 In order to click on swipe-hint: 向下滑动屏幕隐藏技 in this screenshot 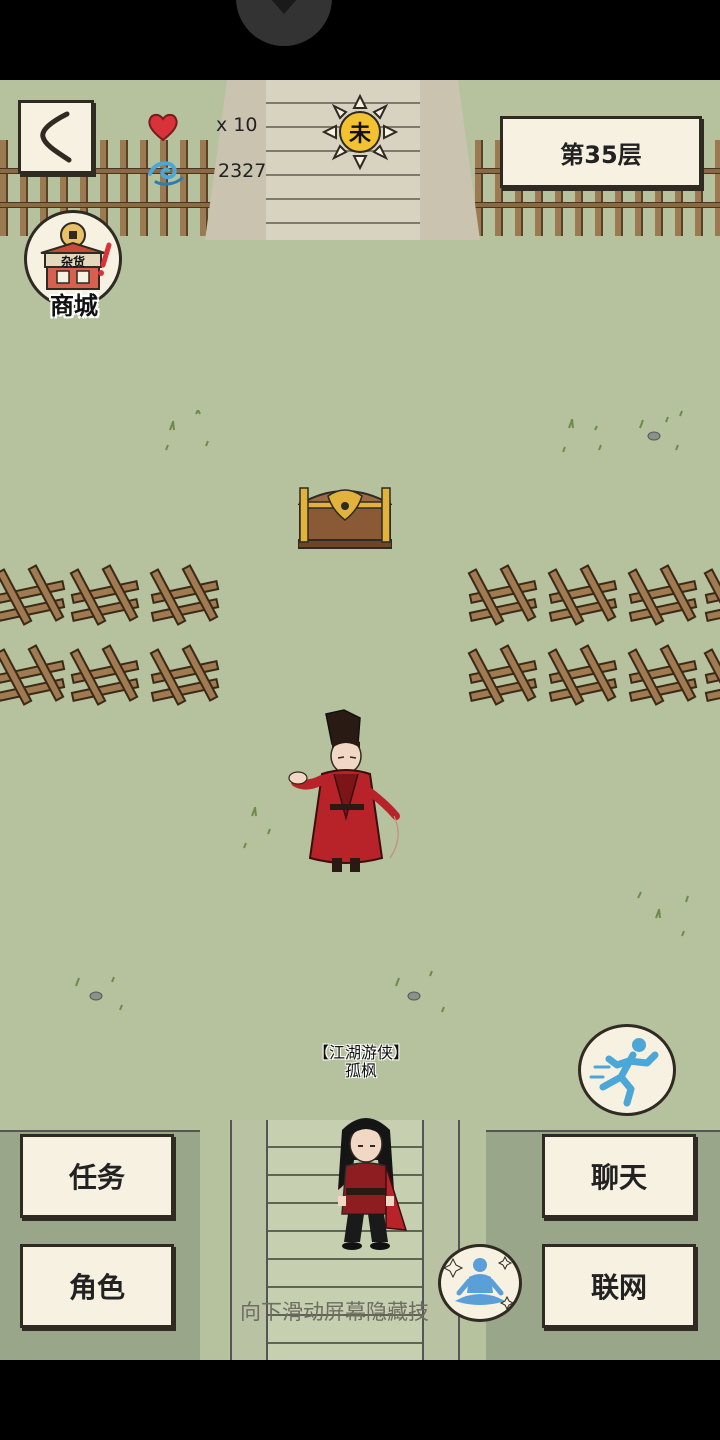, I will do `click(334, 1312)`.